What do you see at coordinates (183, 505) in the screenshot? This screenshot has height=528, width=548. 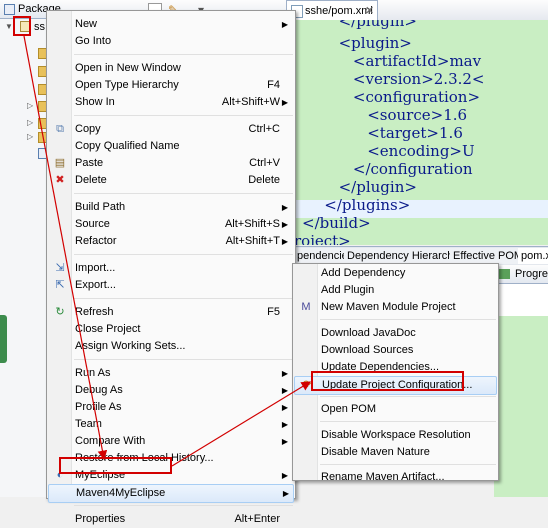 I see `menu-separator` at bounding box center [183, 505].